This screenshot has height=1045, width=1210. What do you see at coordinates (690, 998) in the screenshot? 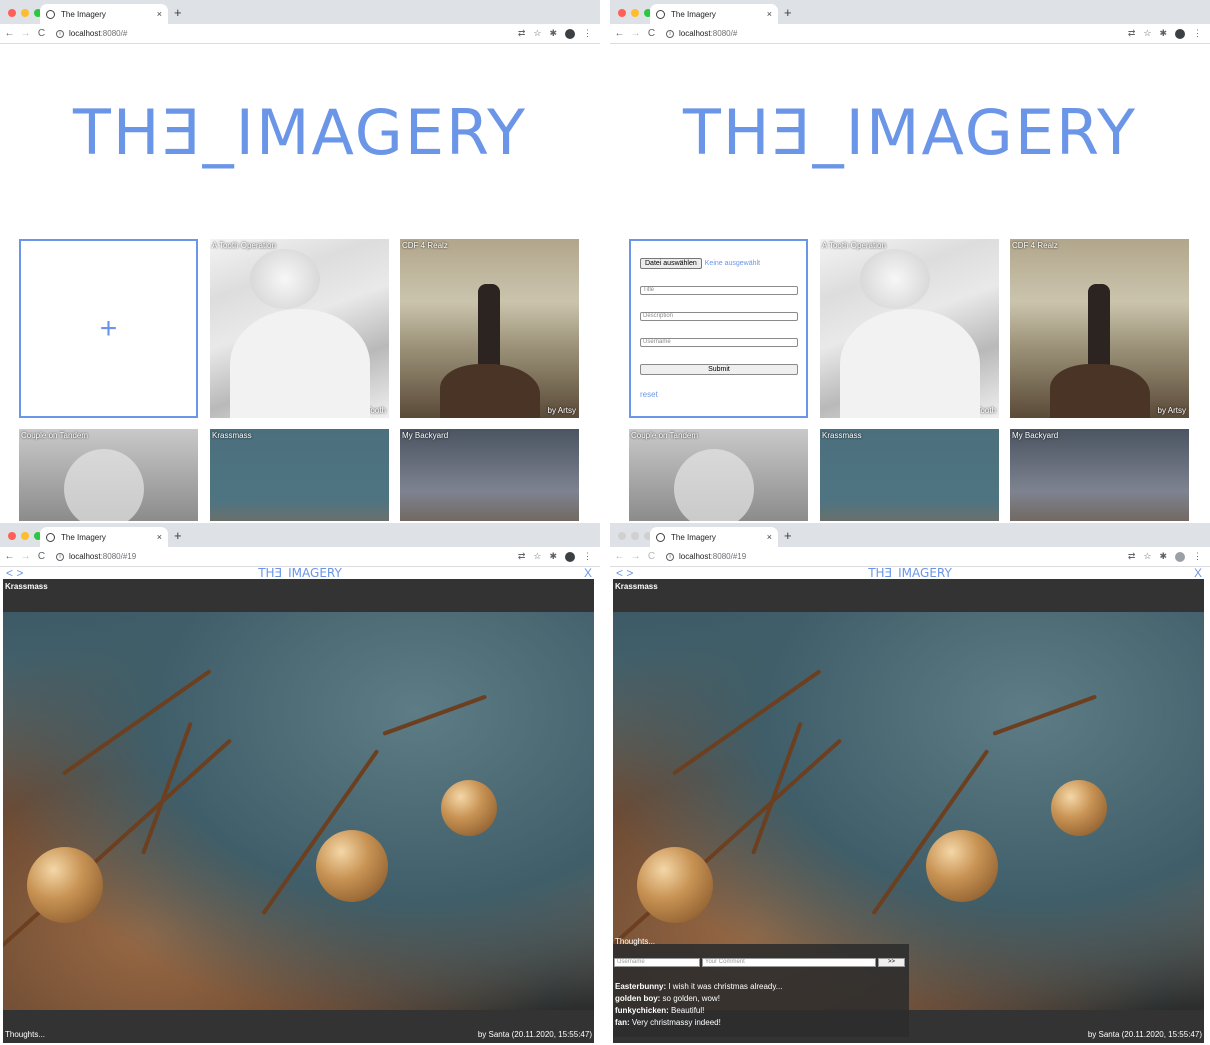
I see `comment-text: so golden, wow!` at bounding box center [690, 998].